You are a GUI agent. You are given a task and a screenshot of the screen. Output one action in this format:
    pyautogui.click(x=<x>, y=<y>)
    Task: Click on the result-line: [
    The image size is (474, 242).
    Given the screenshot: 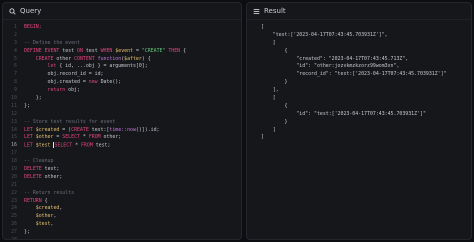 What is the action you would take?
    pyautogui.click(x=359, y=28)
    